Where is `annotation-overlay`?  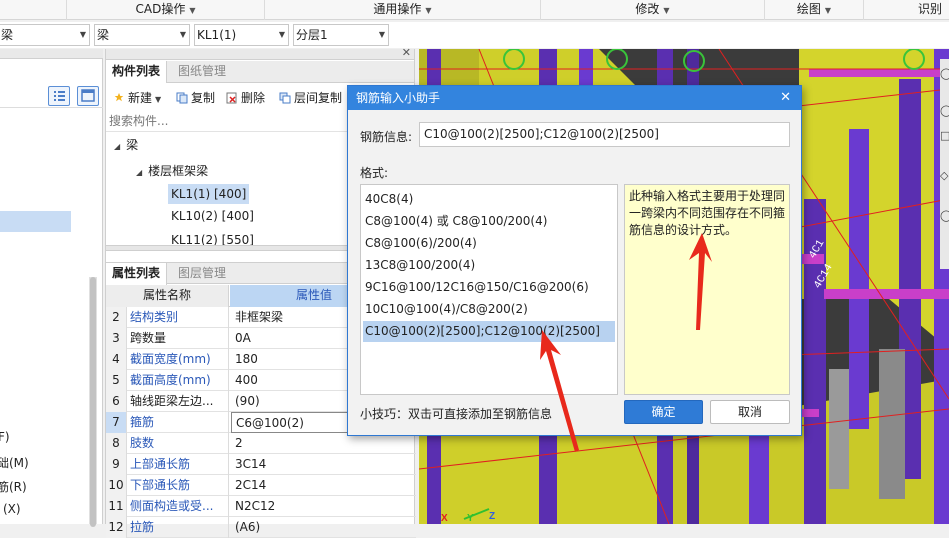
annotation-overlay is located at coordinates (626, 342).